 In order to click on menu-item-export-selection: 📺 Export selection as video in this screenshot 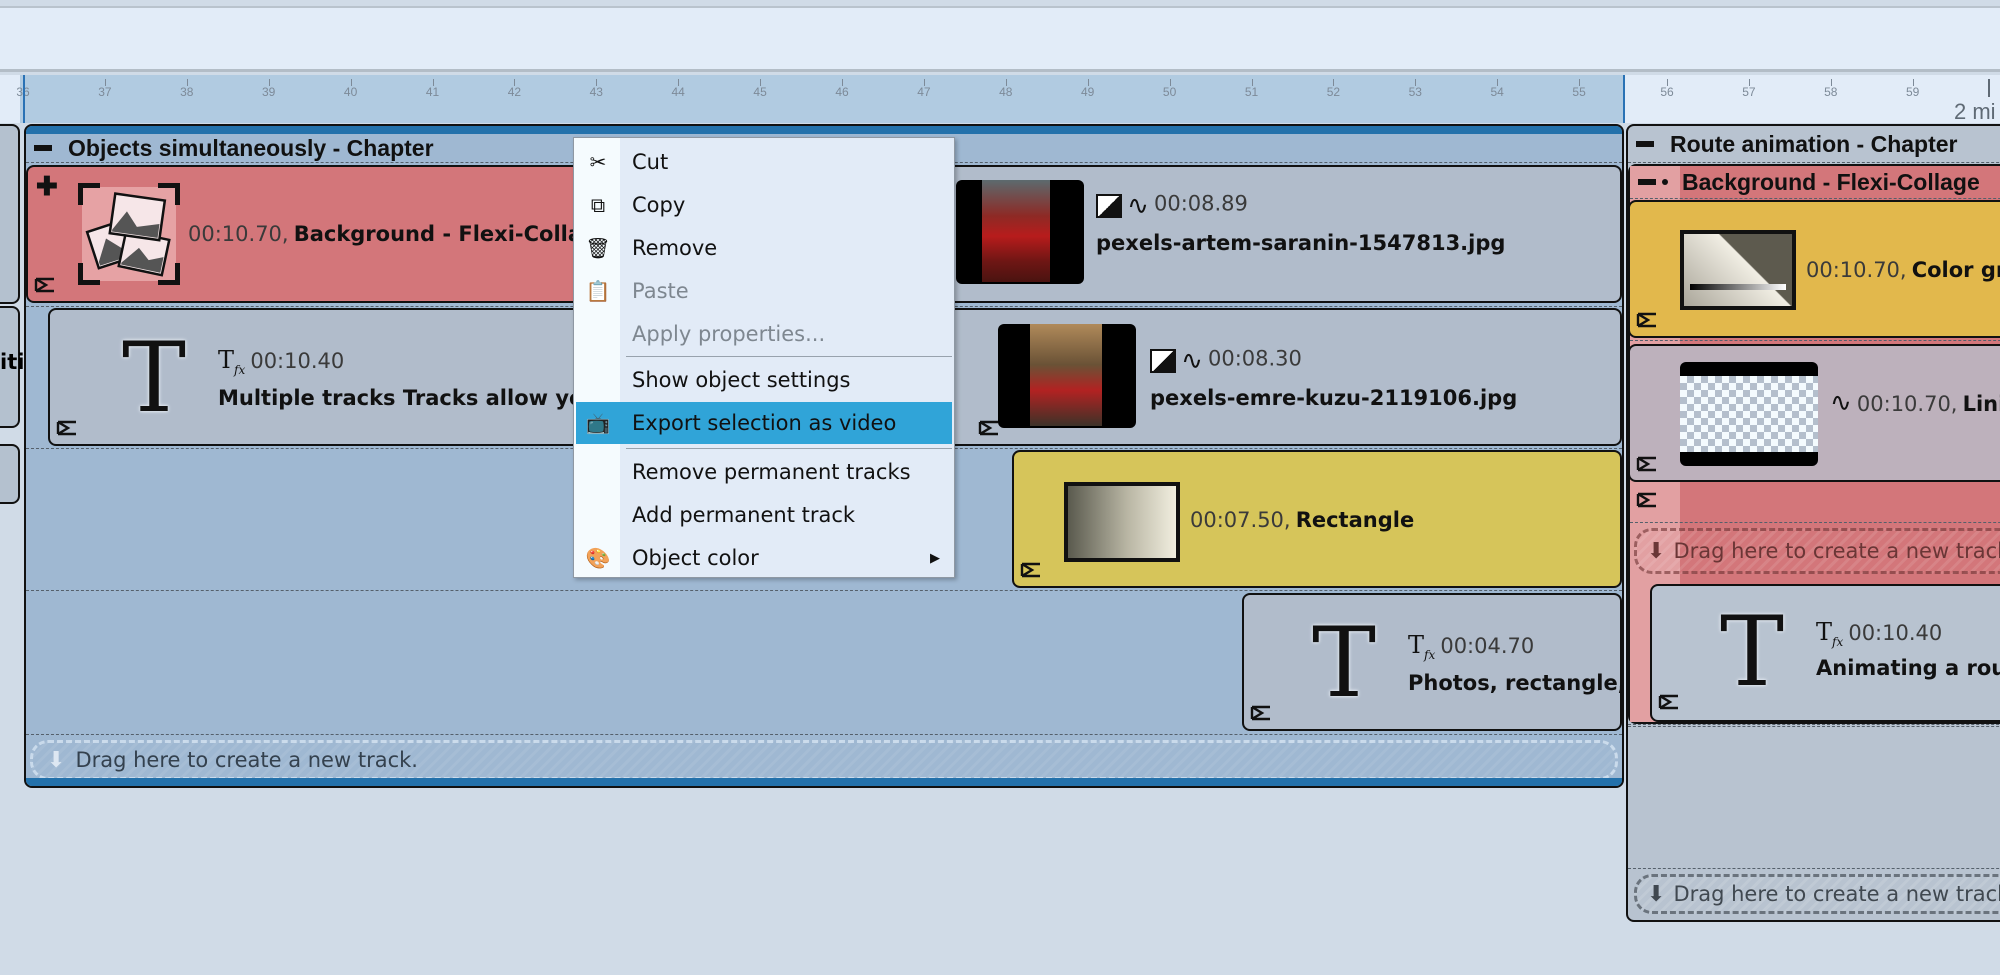, I will do `click(764, 423)`.